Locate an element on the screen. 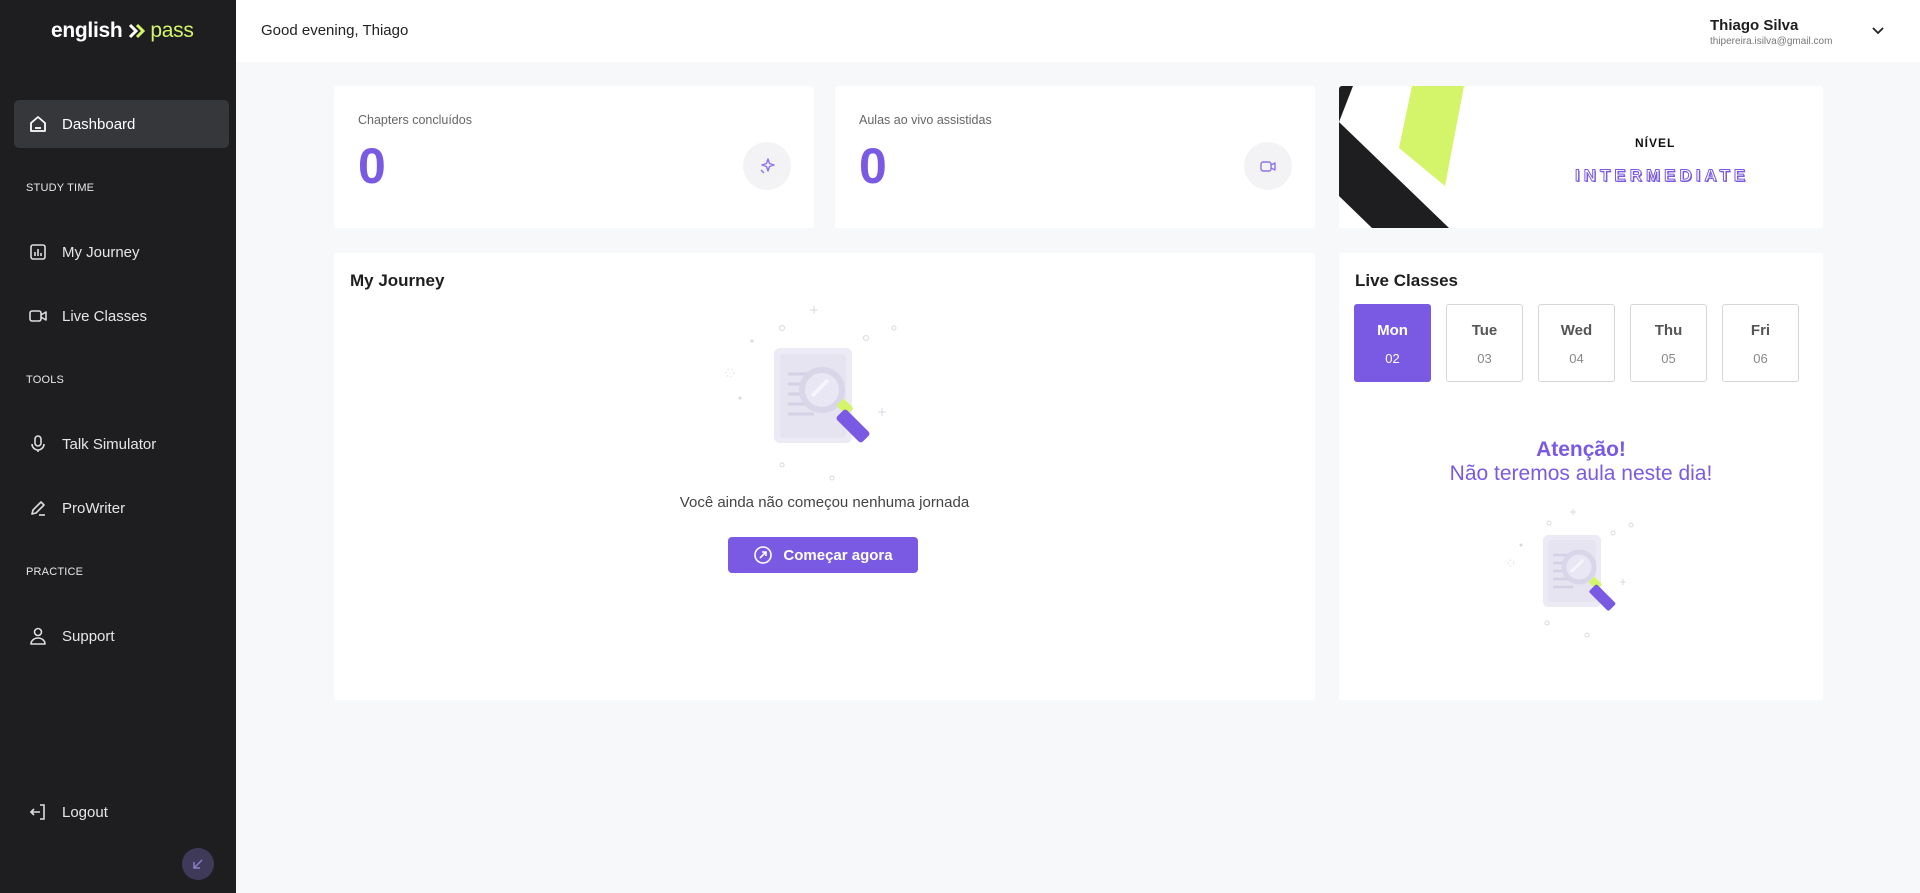 The image size is (1920, 893). user-email: thipereira.isilva@gmail.com is located at coordinates (1771, 41).